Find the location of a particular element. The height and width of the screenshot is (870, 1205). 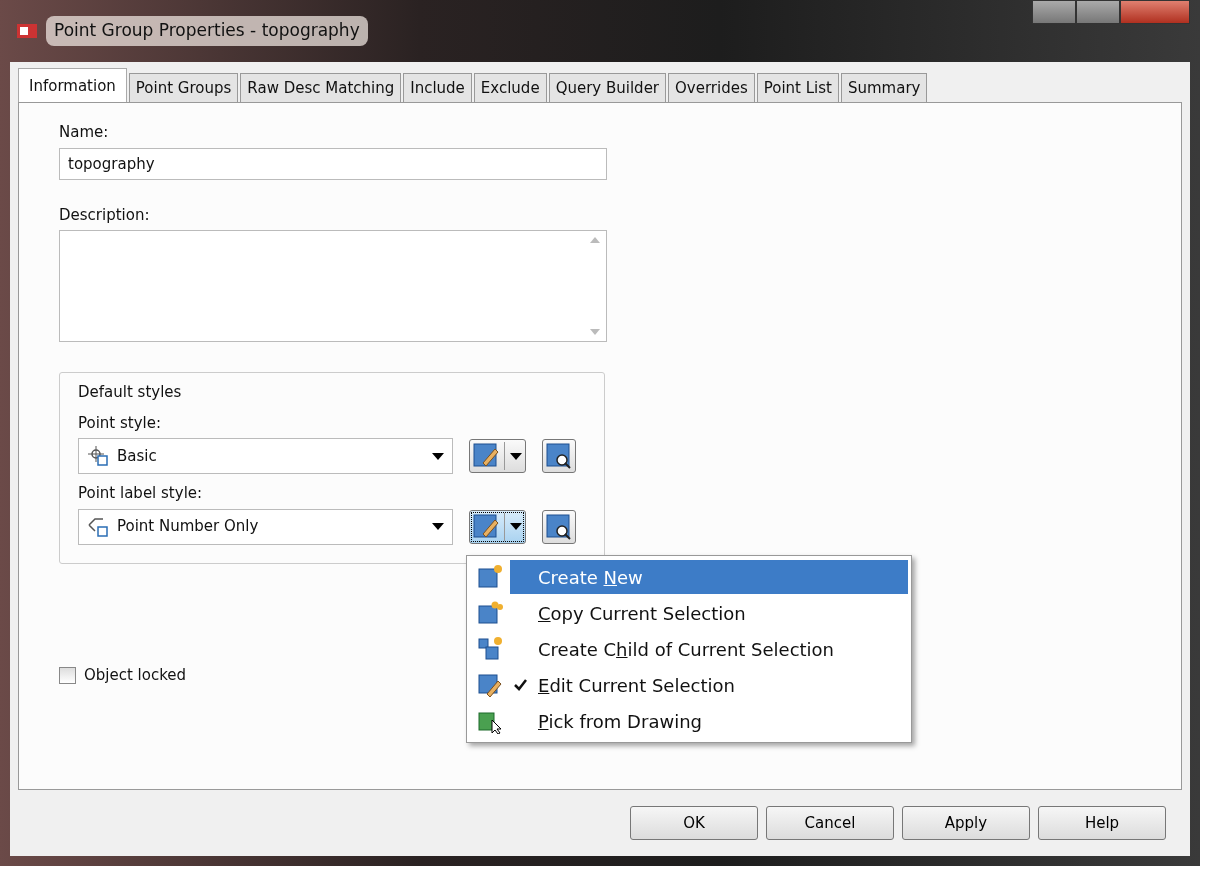

menu-item: Create New is located at coordinates (709, 577).